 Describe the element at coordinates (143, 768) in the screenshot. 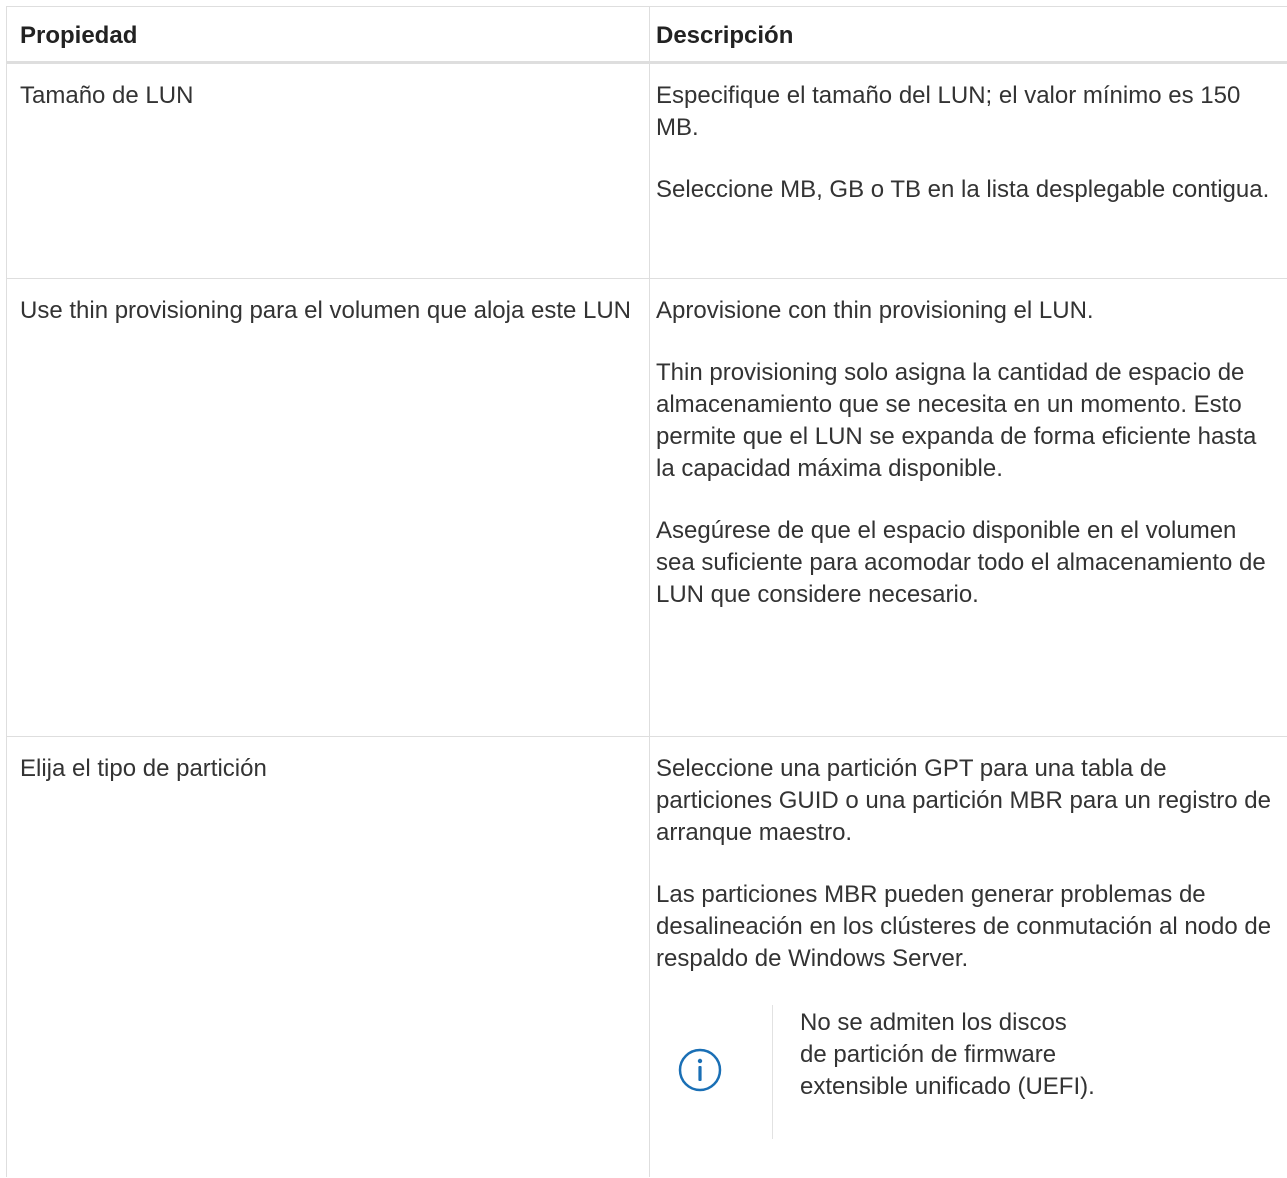

I see `property-cell: Elija el tipo de partición` at that location.